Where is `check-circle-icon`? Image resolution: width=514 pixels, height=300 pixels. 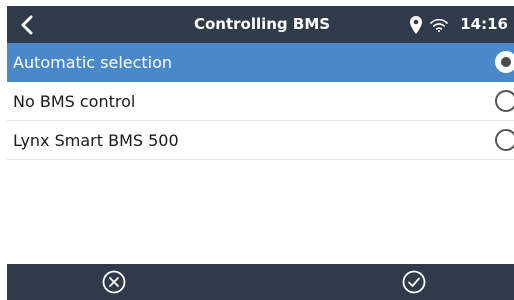
check-circle-icon is located at coordinates (414, 282).